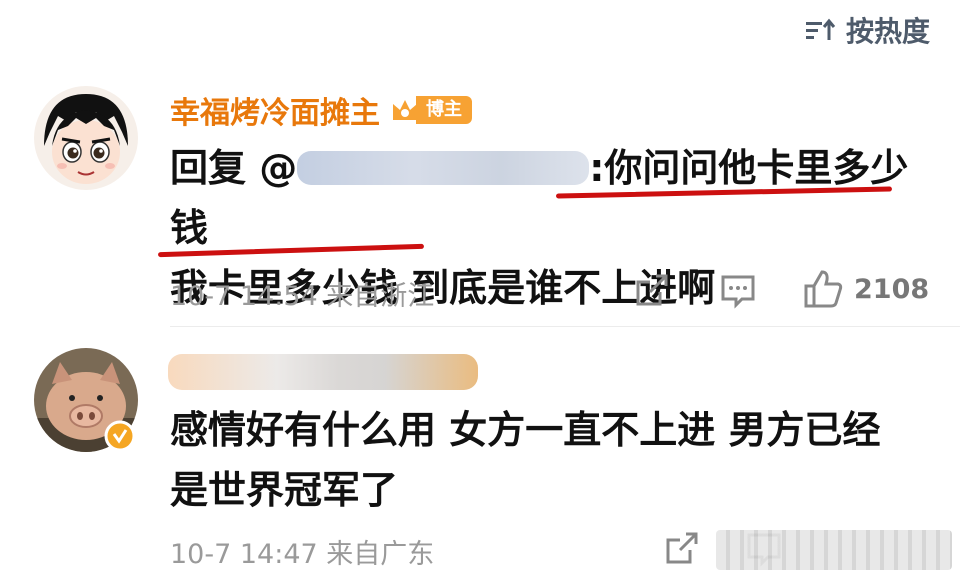  What do you see at coordinates (834, 550) in the screenshot?
I see `watermark` at bounding box center [834, 550].